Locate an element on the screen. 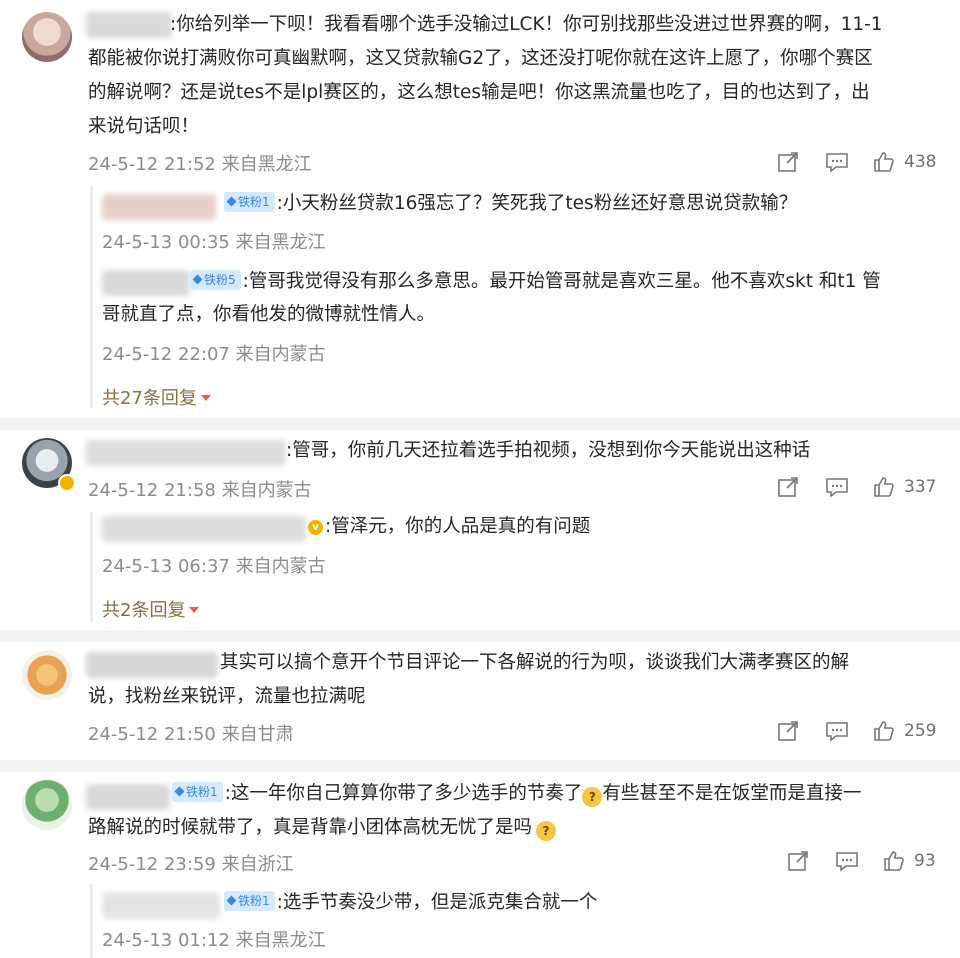 The image size is (960, 958). like-count: 93 is located at coordinates (925, 861).